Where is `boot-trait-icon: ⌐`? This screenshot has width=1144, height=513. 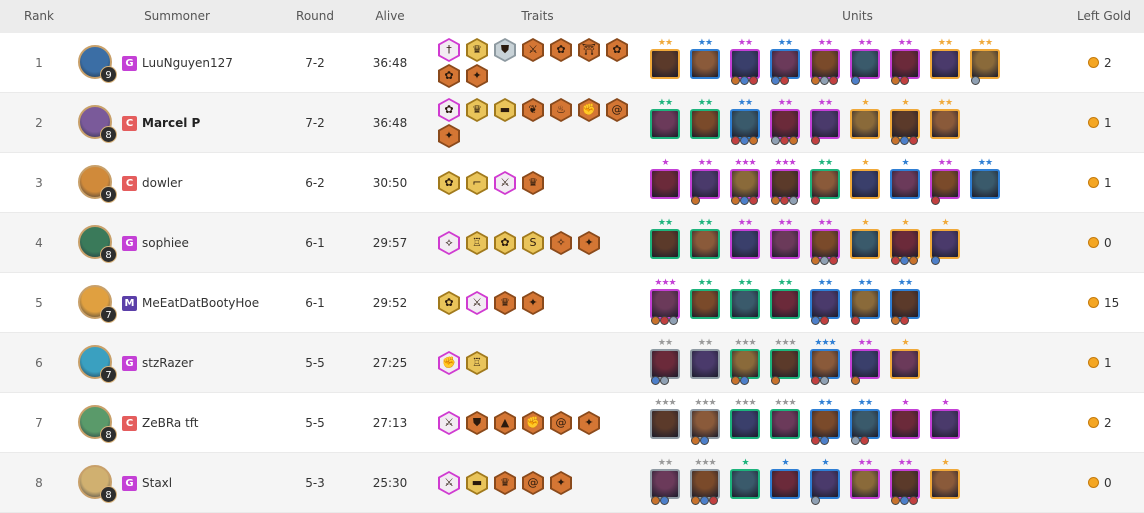
boot-trait-icon: ⌐ is located at coordinates (477, 183).